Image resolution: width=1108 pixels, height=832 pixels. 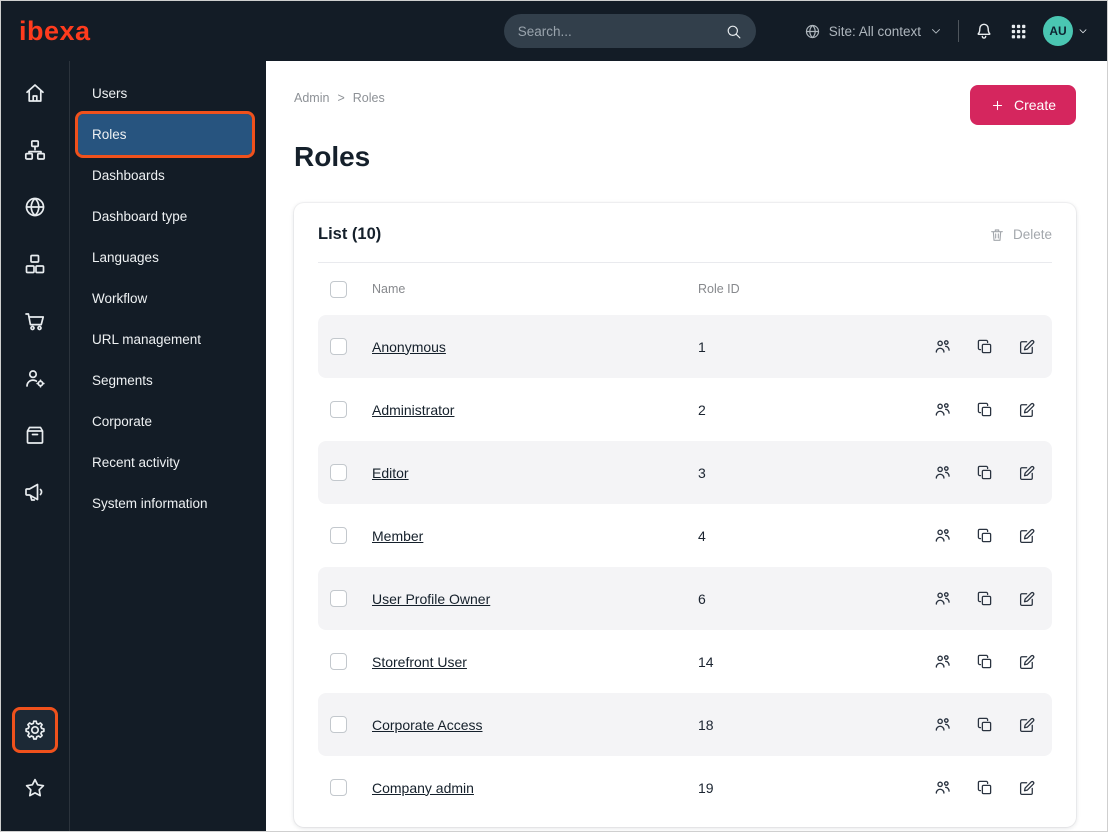 What do you see at coordinates (706, 787) in the screenshot?
I see `role-id-value: 19` at bounding box center [706, 787].